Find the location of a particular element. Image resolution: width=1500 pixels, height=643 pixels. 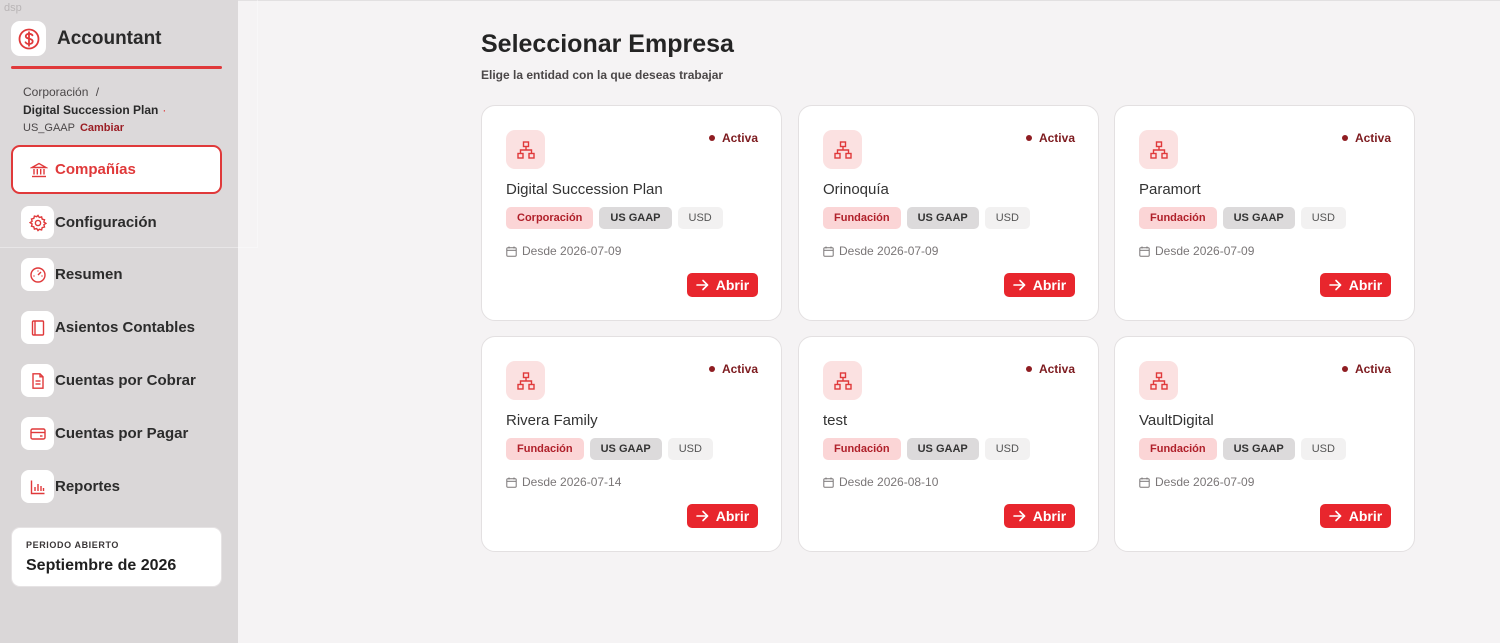

company-name: VaultDigital is located at coordinates (1176, 420).